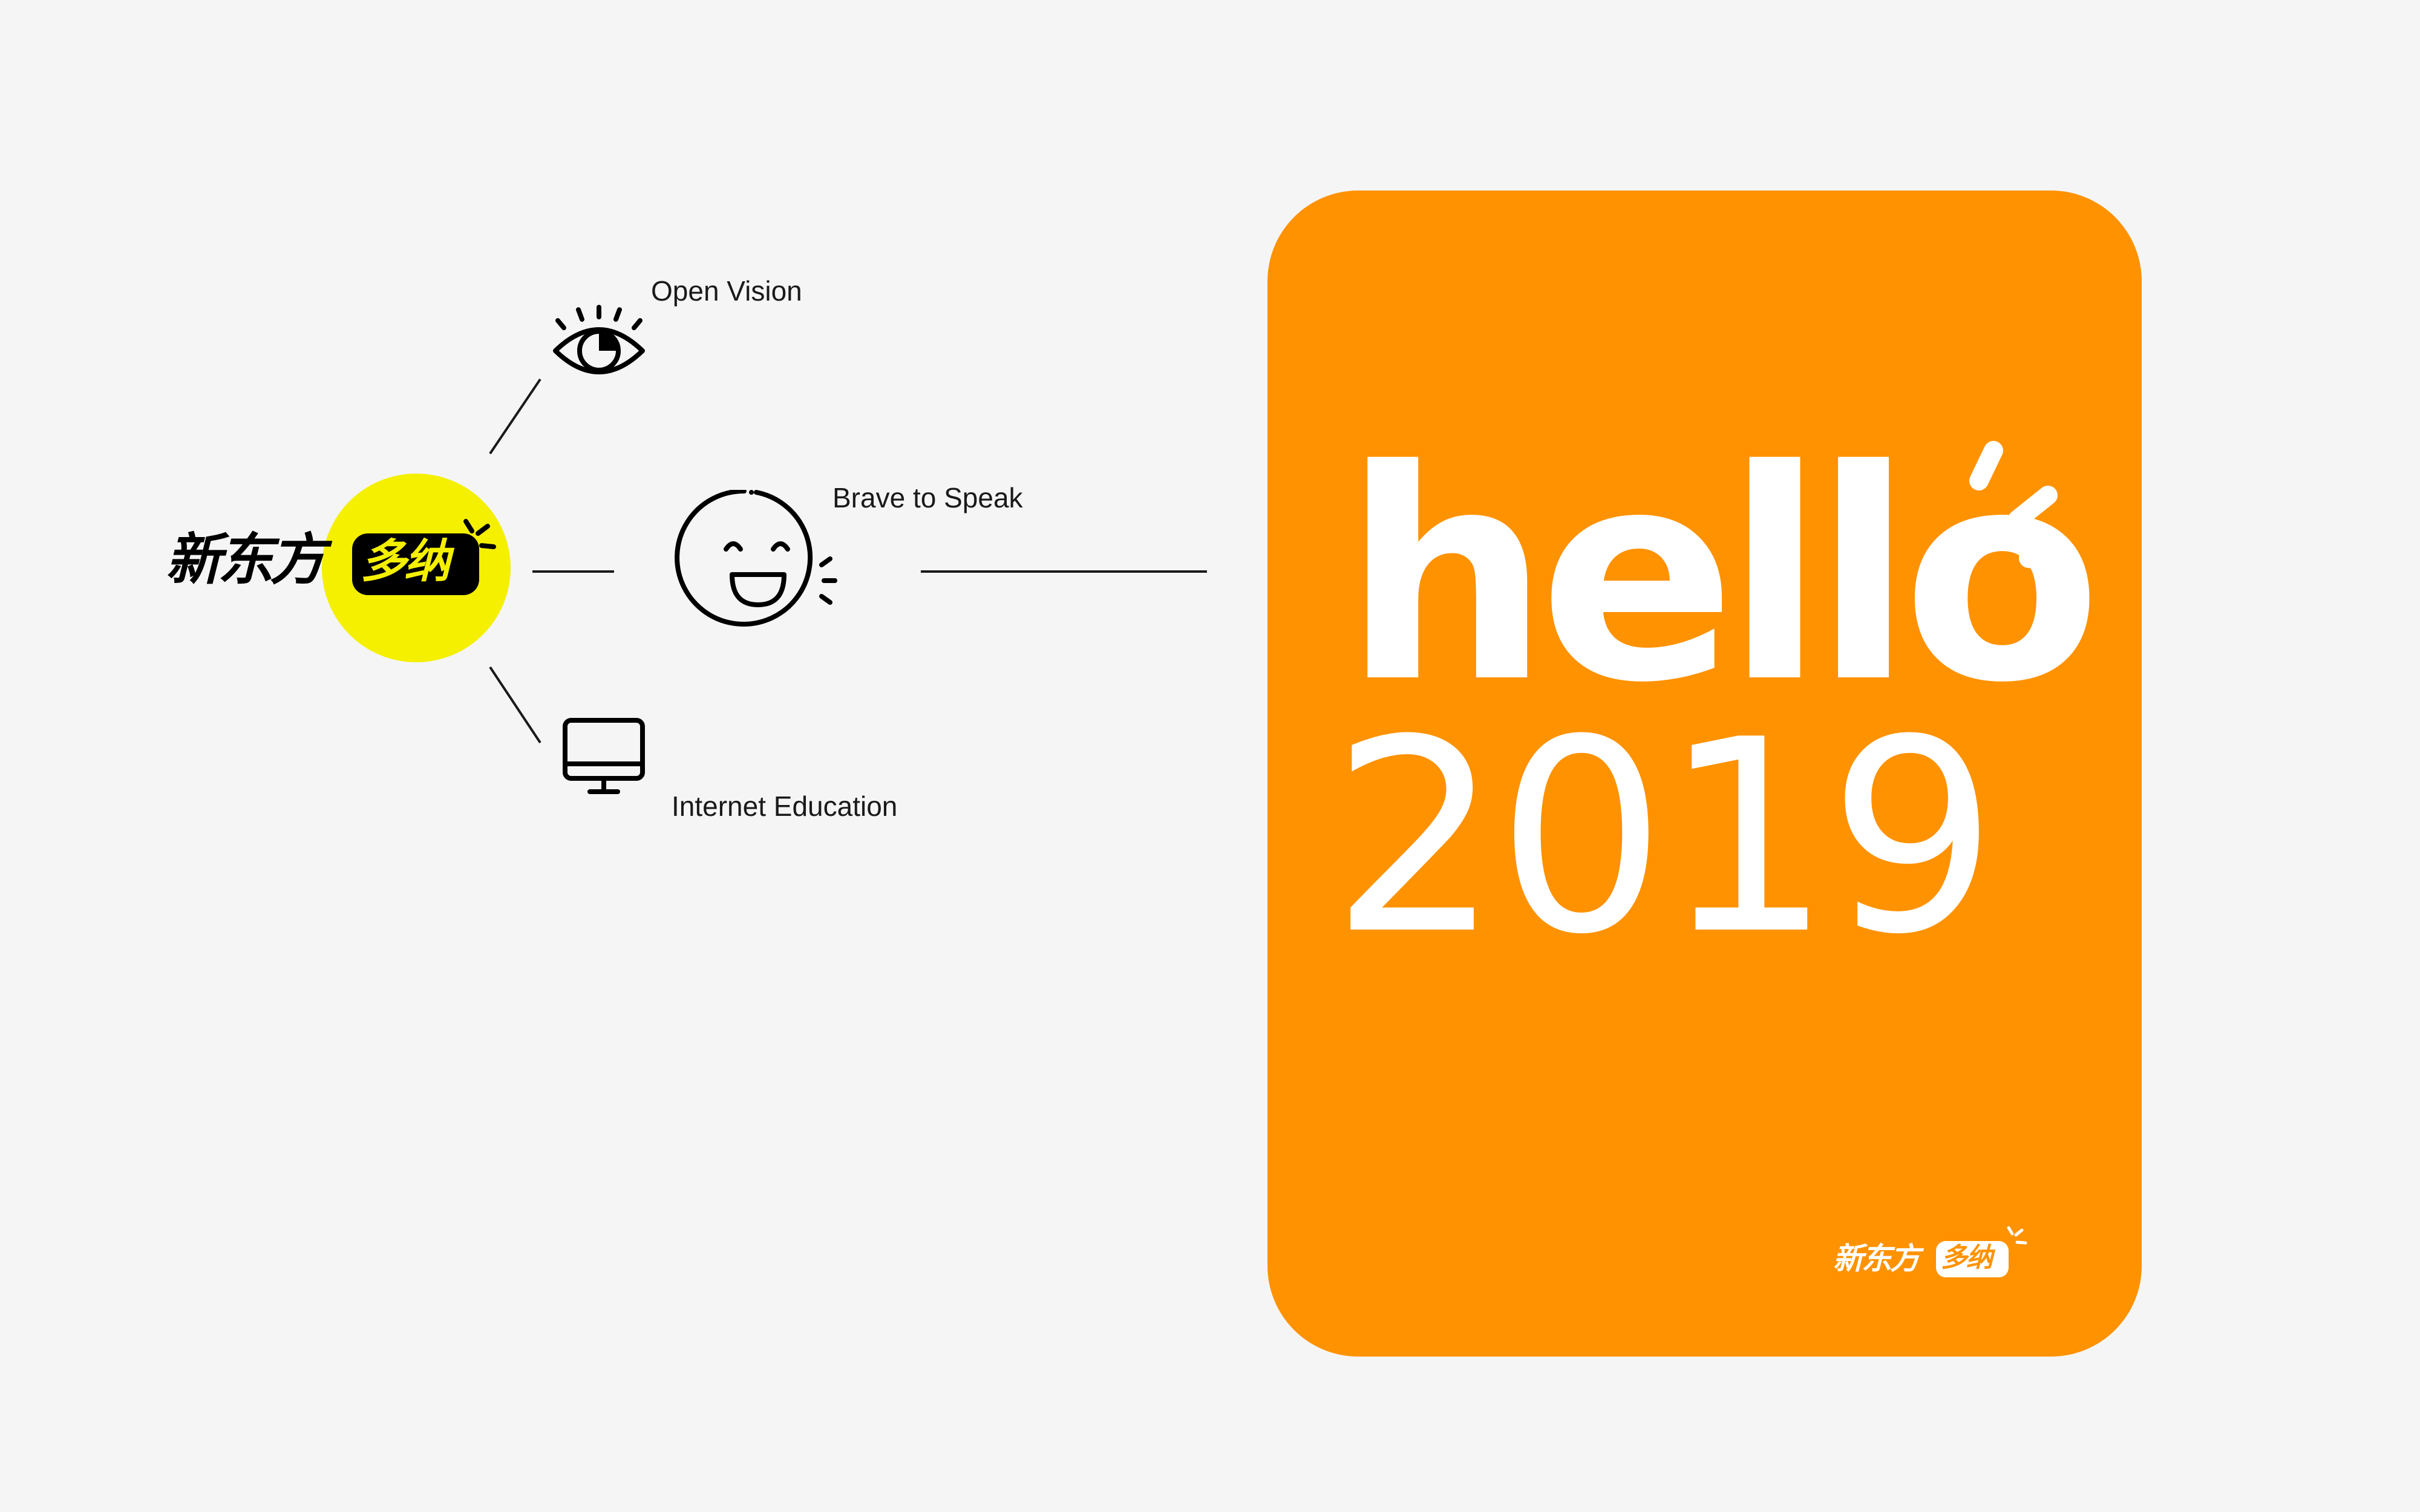 This screenshot has height=1512, width=2420. What do you see at coordinates (406, 561) in the screenshot?
I see `brand-badge-text: 多纳` at bounding box center [406, 561].